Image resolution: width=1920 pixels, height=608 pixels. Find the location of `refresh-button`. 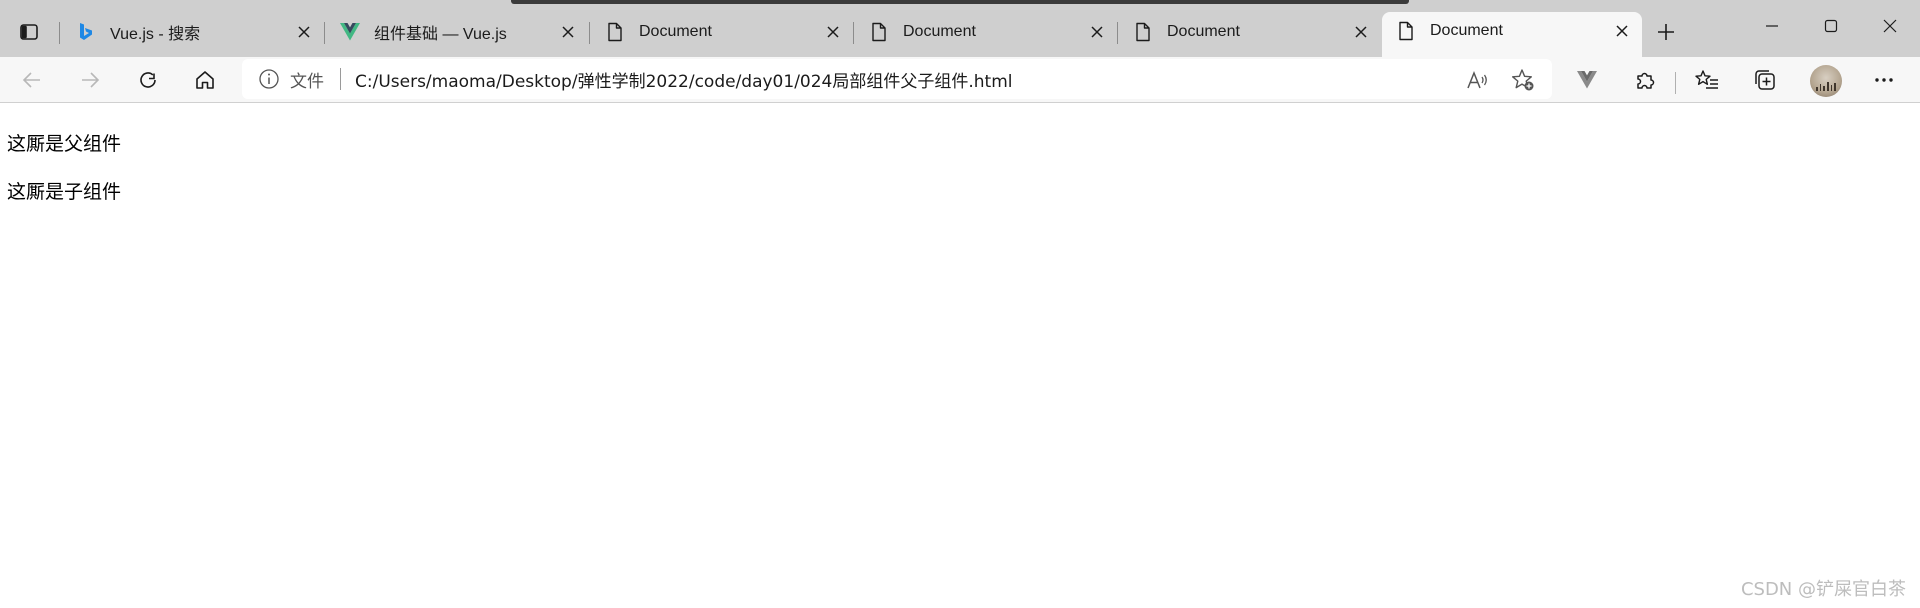

refresh-button is located at coordinates (148, 80).